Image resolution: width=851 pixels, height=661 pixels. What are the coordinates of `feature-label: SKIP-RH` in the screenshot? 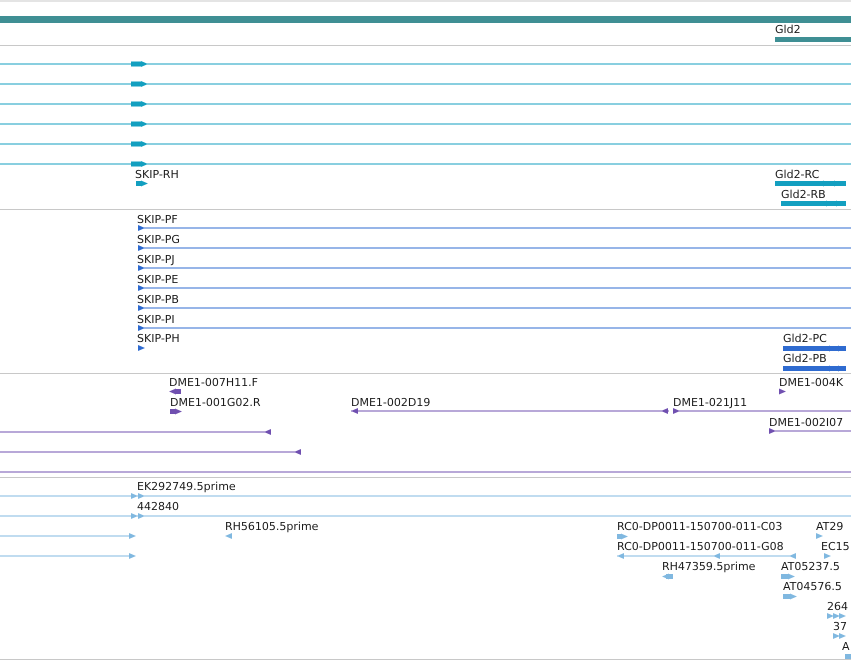 It's located at (157, 174).